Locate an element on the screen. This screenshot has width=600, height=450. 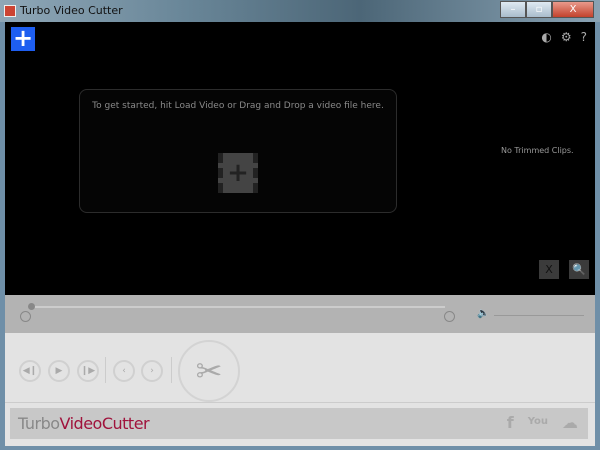
timeline: 🔈 is located at coordinates (300, 314).